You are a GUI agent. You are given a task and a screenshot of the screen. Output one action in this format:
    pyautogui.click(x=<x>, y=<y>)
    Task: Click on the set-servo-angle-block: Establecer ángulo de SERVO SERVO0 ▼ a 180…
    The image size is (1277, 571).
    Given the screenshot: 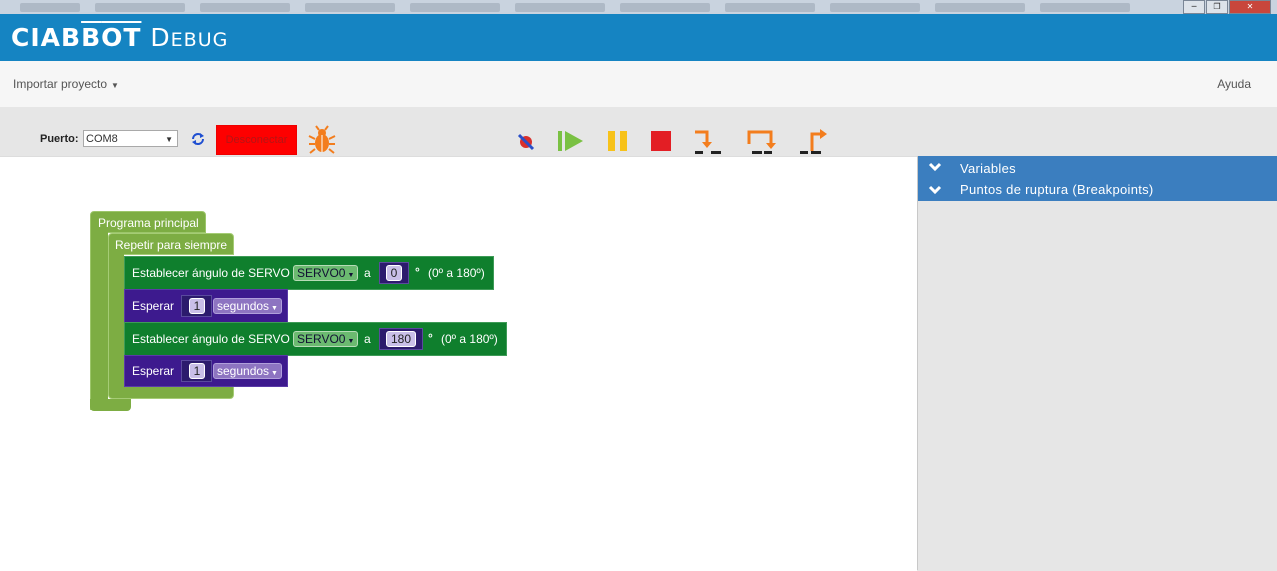 What is the action you would take?
    pyautogui.click(x=315, y=339)
    